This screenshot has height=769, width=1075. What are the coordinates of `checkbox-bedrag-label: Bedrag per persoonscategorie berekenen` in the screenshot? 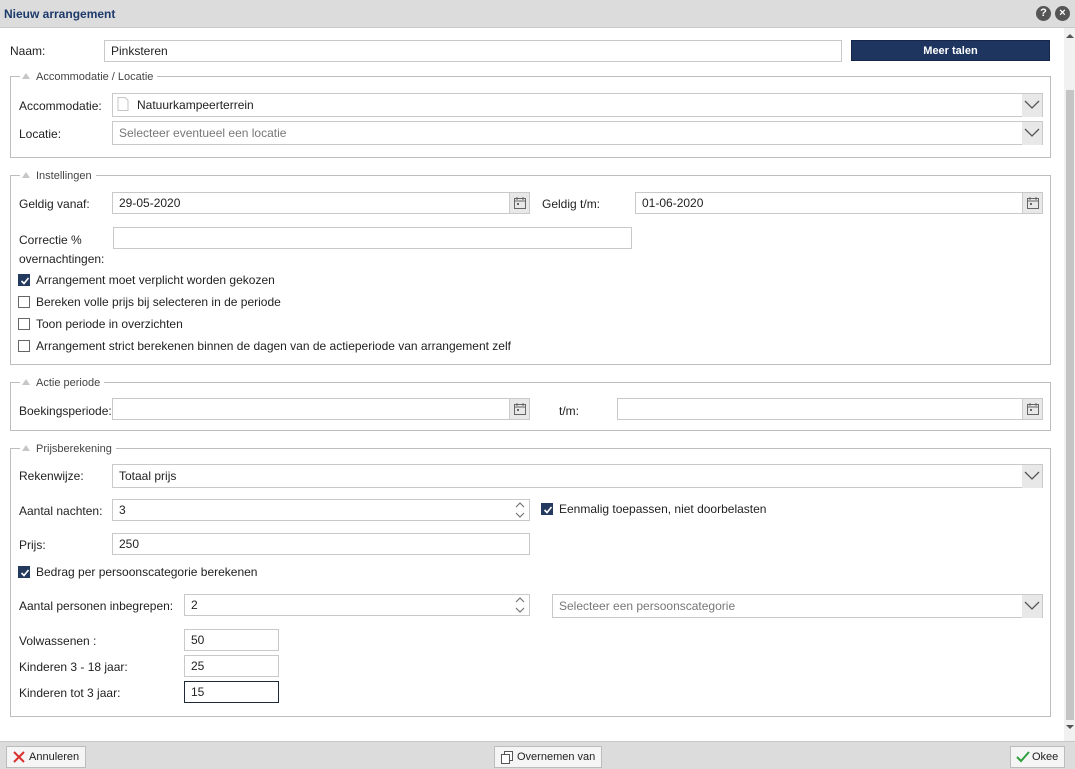 It's located at (147, 572).